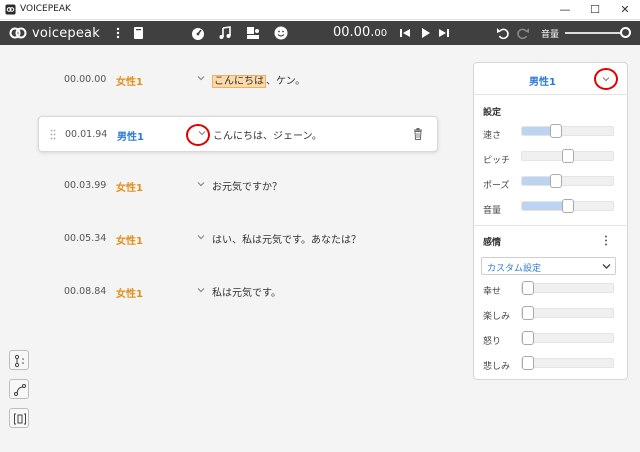 This screenshot has width=640, height=452. I want to click on node-tool-icon, so click(19, 361).